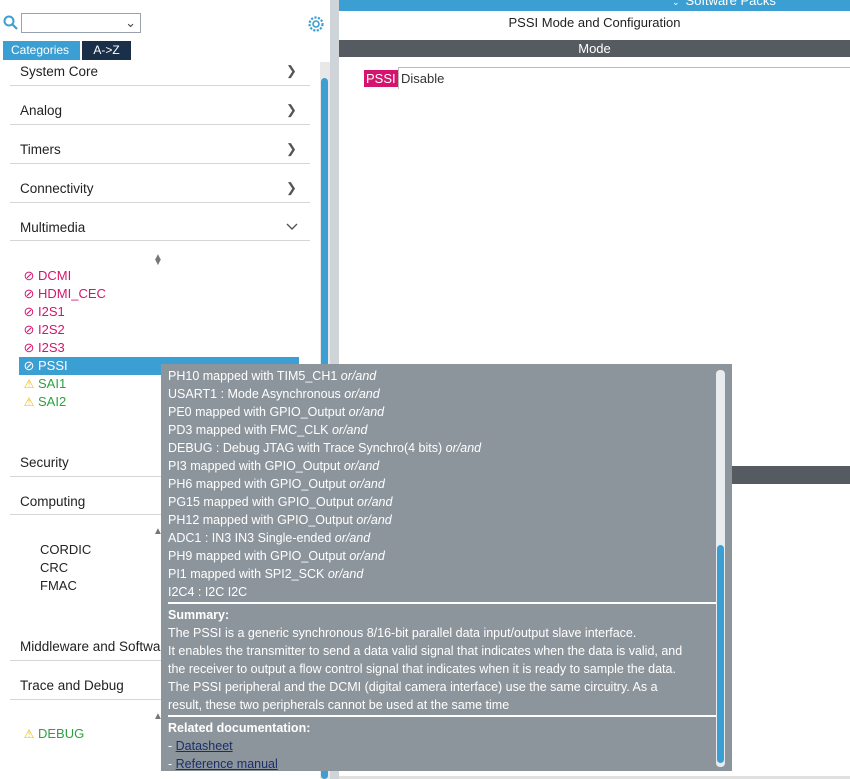 This screenshot has height=779, width=850. I want to click on doc-item: - Reference manual, so click(223, 764).